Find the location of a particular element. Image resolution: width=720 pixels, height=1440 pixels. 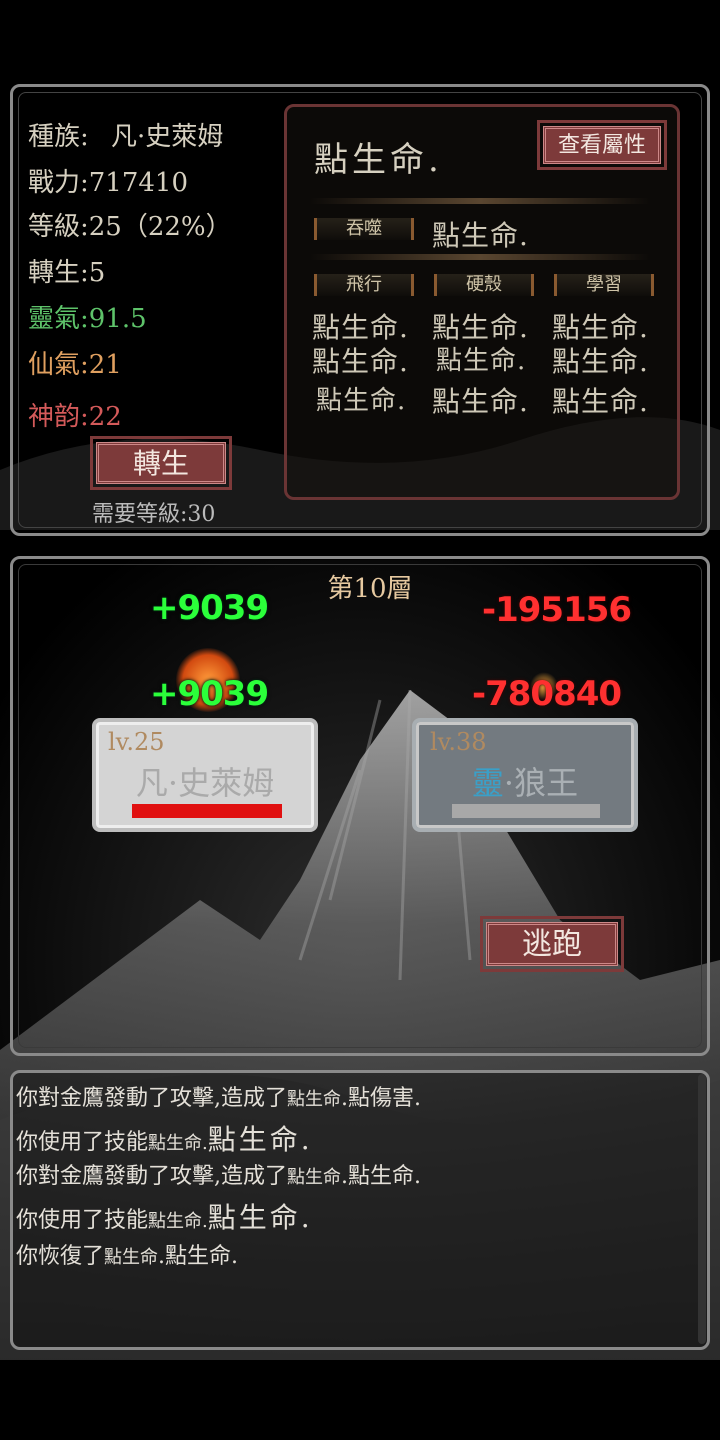

skill-divider-bottom is located at coordinates (480, 257).